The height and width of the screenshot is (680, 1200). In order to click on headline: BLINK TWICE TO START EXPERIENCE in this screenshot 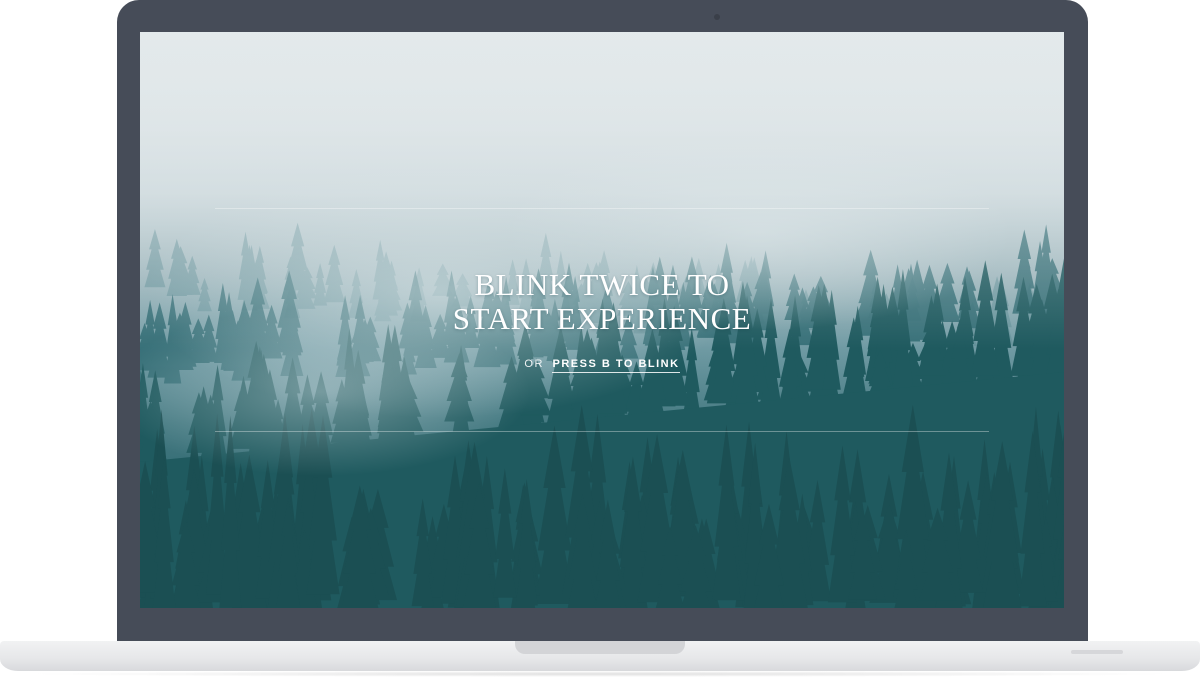, I will do `click(602, 302)`.